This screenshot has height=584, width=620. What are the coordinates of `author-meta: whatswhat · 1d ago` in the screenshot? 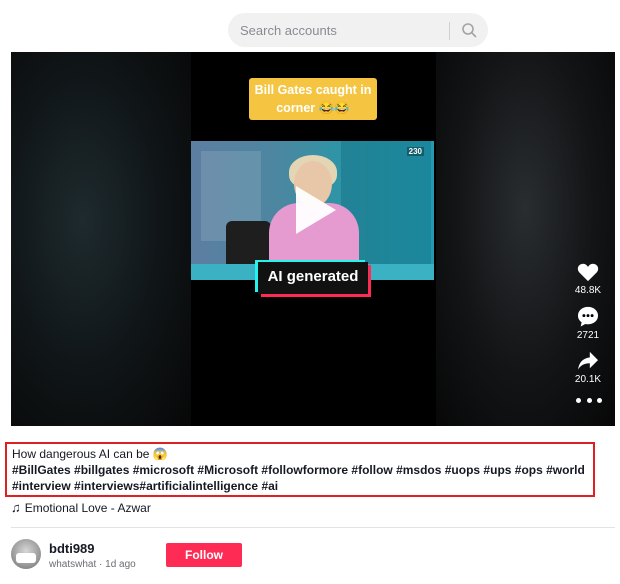 It's located at (92, 564).